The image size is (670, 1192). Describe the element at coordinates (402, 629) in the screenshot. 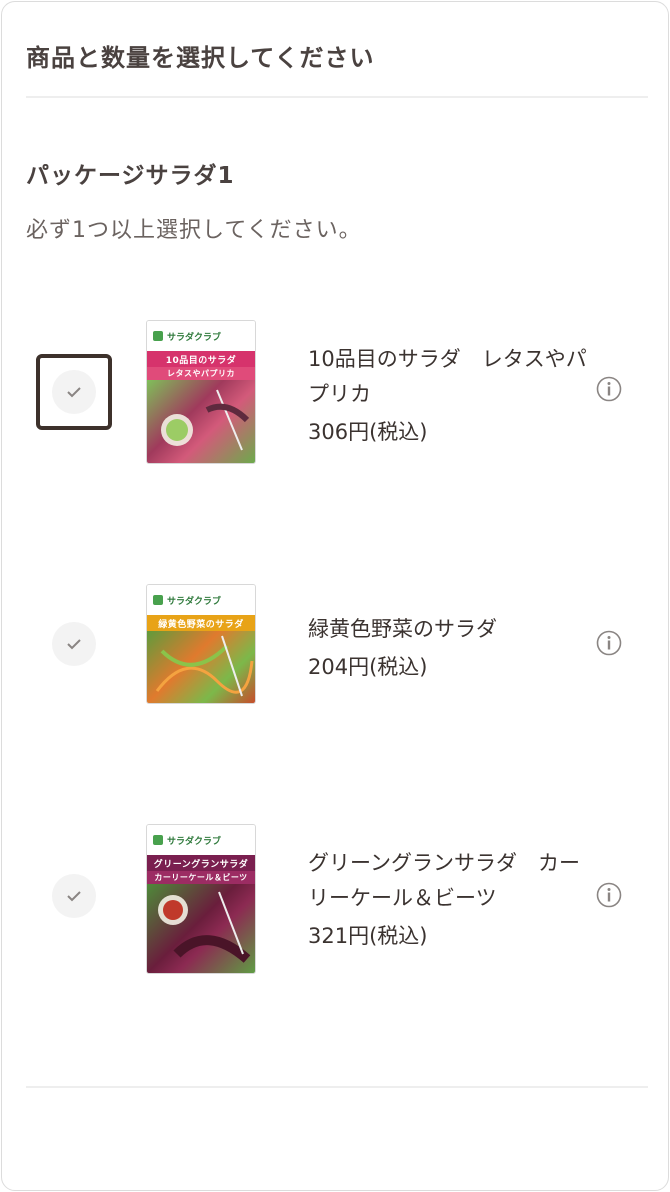

I see `product-name: 緑黄色野菜のサラダ` at that location.